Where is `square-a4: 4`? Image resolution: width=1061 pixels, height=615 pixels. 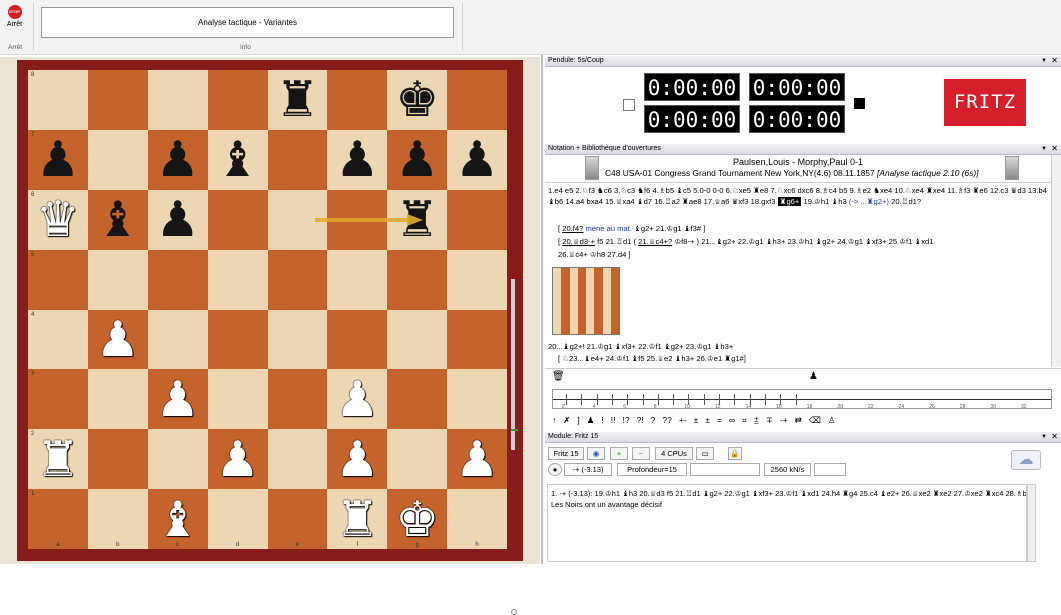
square-a4: 4 is located at coordinates (58, 339).